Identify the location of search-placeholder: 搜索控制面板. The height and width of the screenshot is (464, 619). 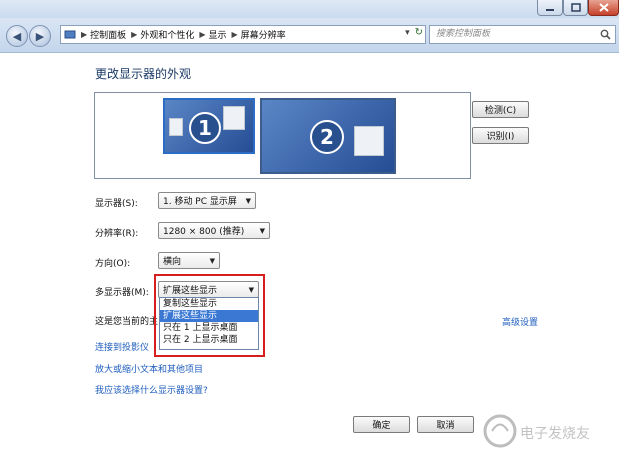
(463, 34).